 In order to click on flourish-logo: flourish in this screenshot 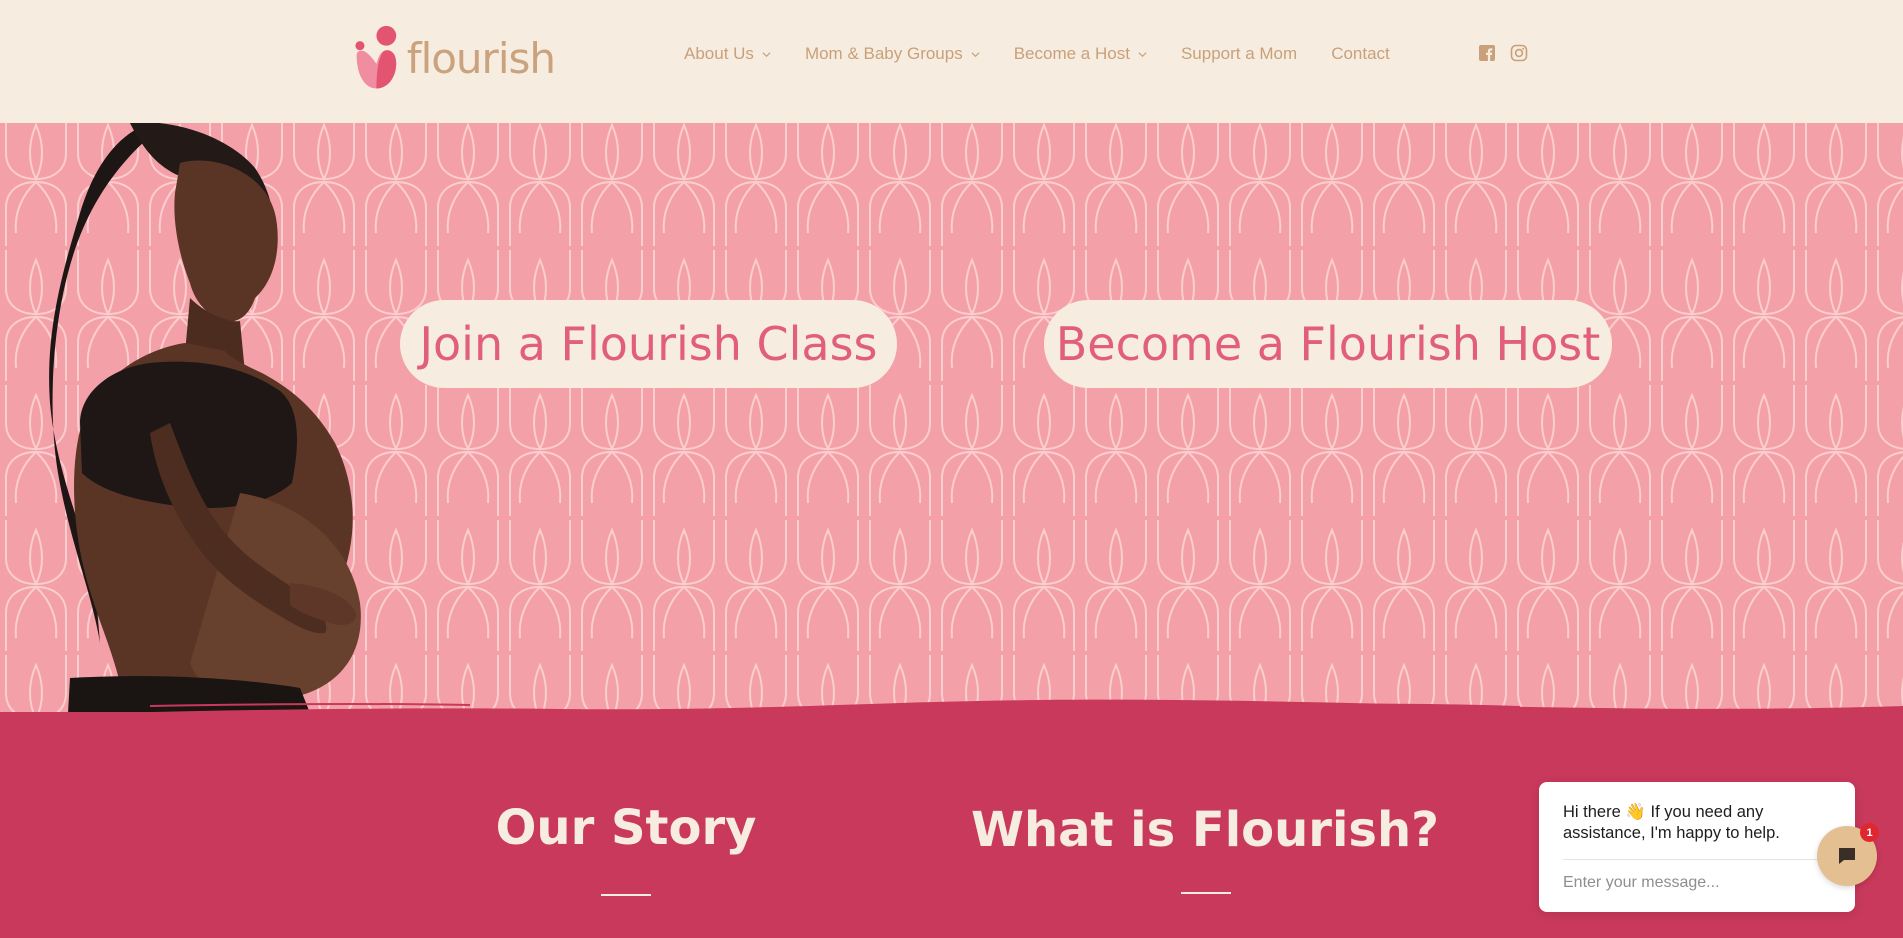, I will do `click(455, 58)`.